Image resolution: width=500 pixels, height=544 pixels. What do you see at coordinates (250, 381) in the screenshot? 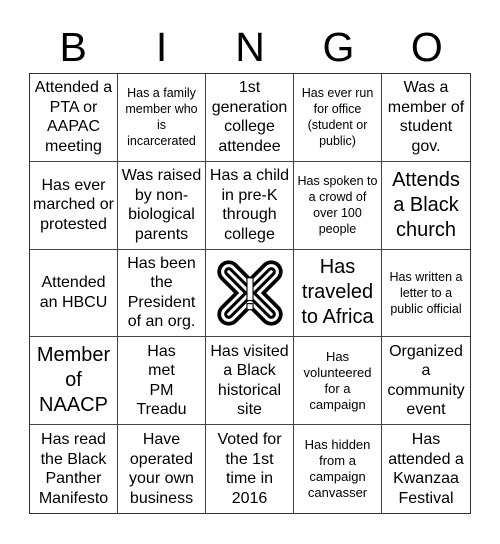
I see `bingo-cell: Has visited a Black historical site` at bounding box center [250, 381].